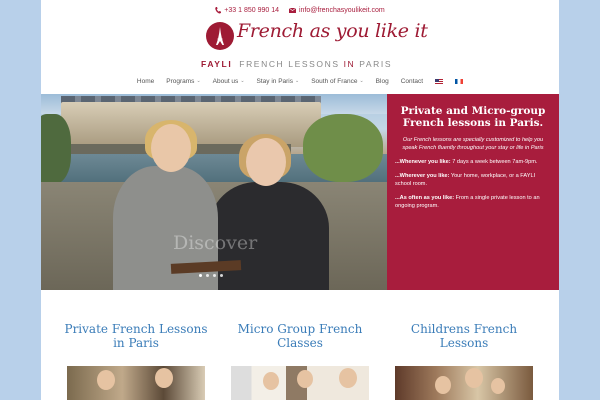  What do you see at coordinates (211, 275) in the screenshot?
I see `slider-dots` at bounding box center [211, 275].